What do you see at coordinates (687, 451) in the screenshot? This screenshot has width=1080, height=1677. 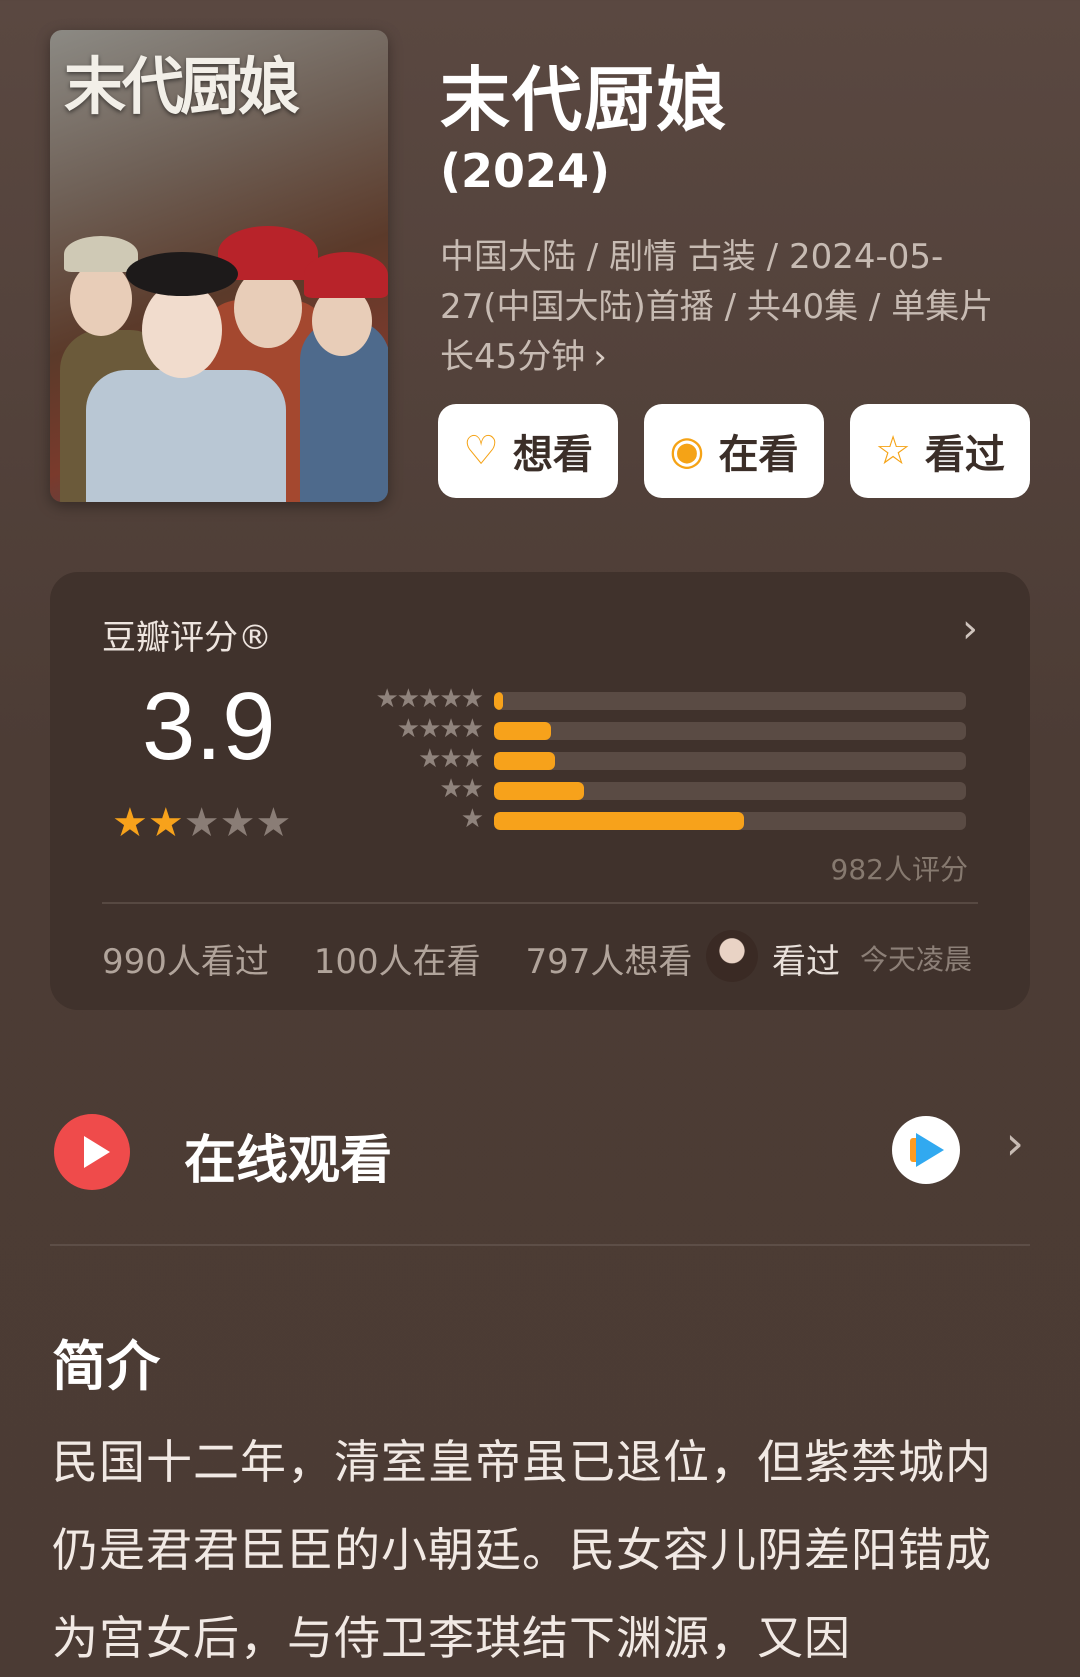 I see `target-icon: ◉` at bounding box center [687, 451].